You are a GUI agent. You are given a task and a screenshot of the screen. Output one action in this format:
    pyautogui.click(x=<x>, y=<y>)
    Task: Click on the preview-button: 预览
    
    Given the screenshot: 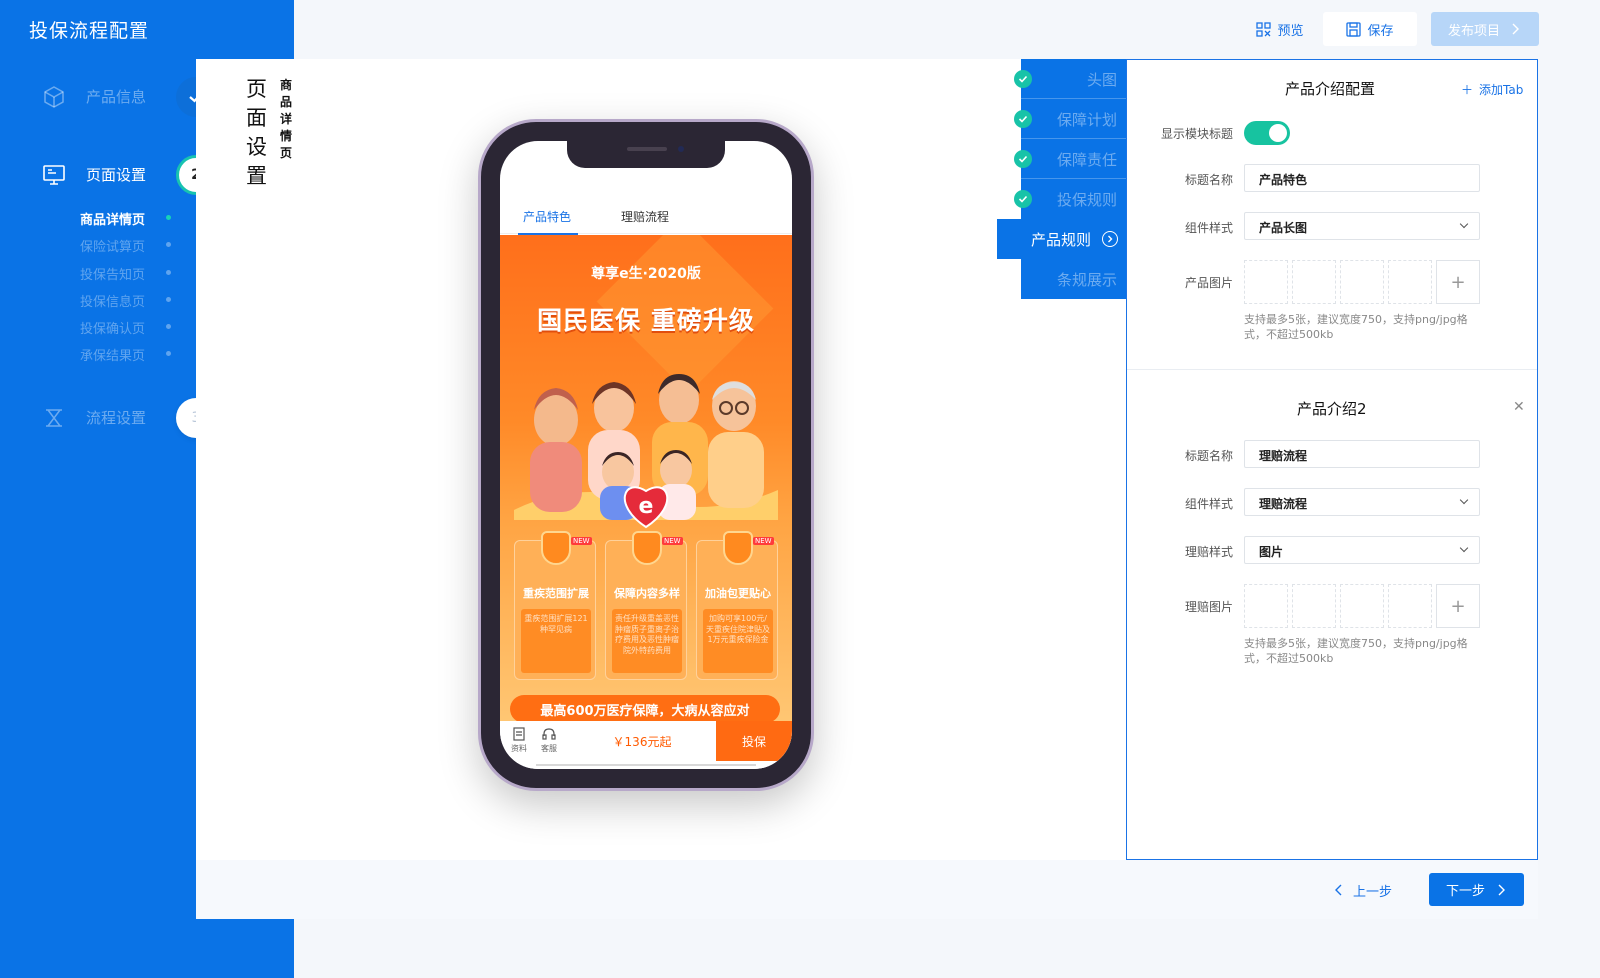 What is the action you would take?
    pyautogui.click(x=1280, y=29)
    